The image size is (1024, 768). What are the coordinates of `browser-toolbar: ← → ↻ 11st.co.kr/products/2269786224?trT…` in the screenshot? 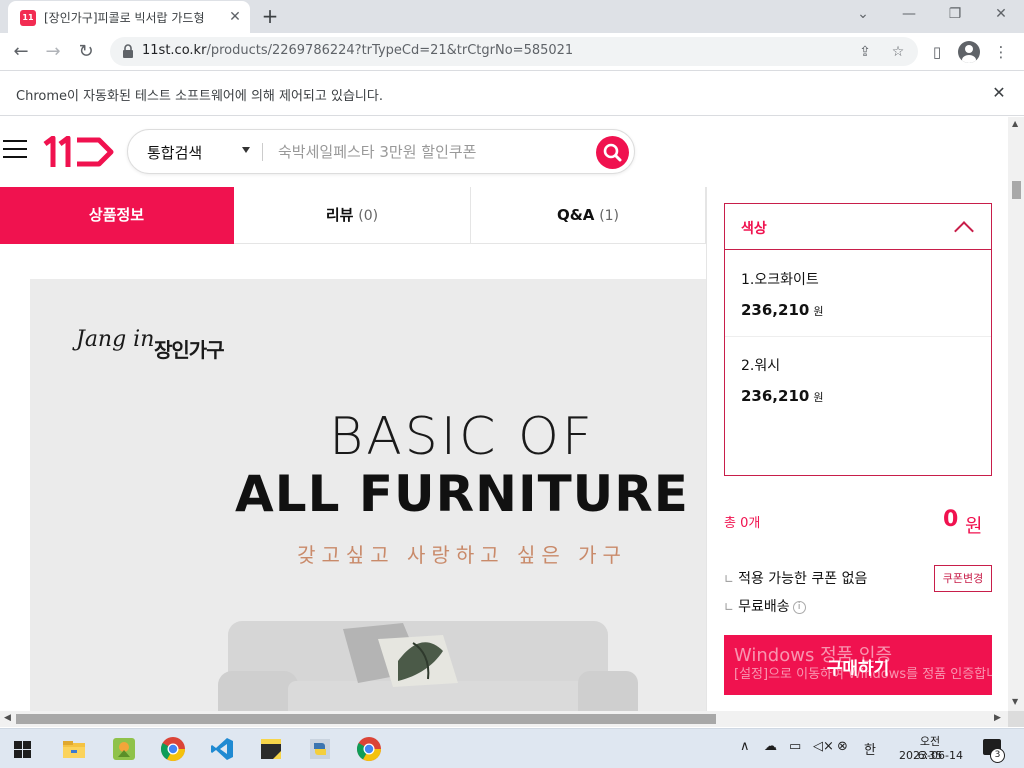 It's located at (512, 52).